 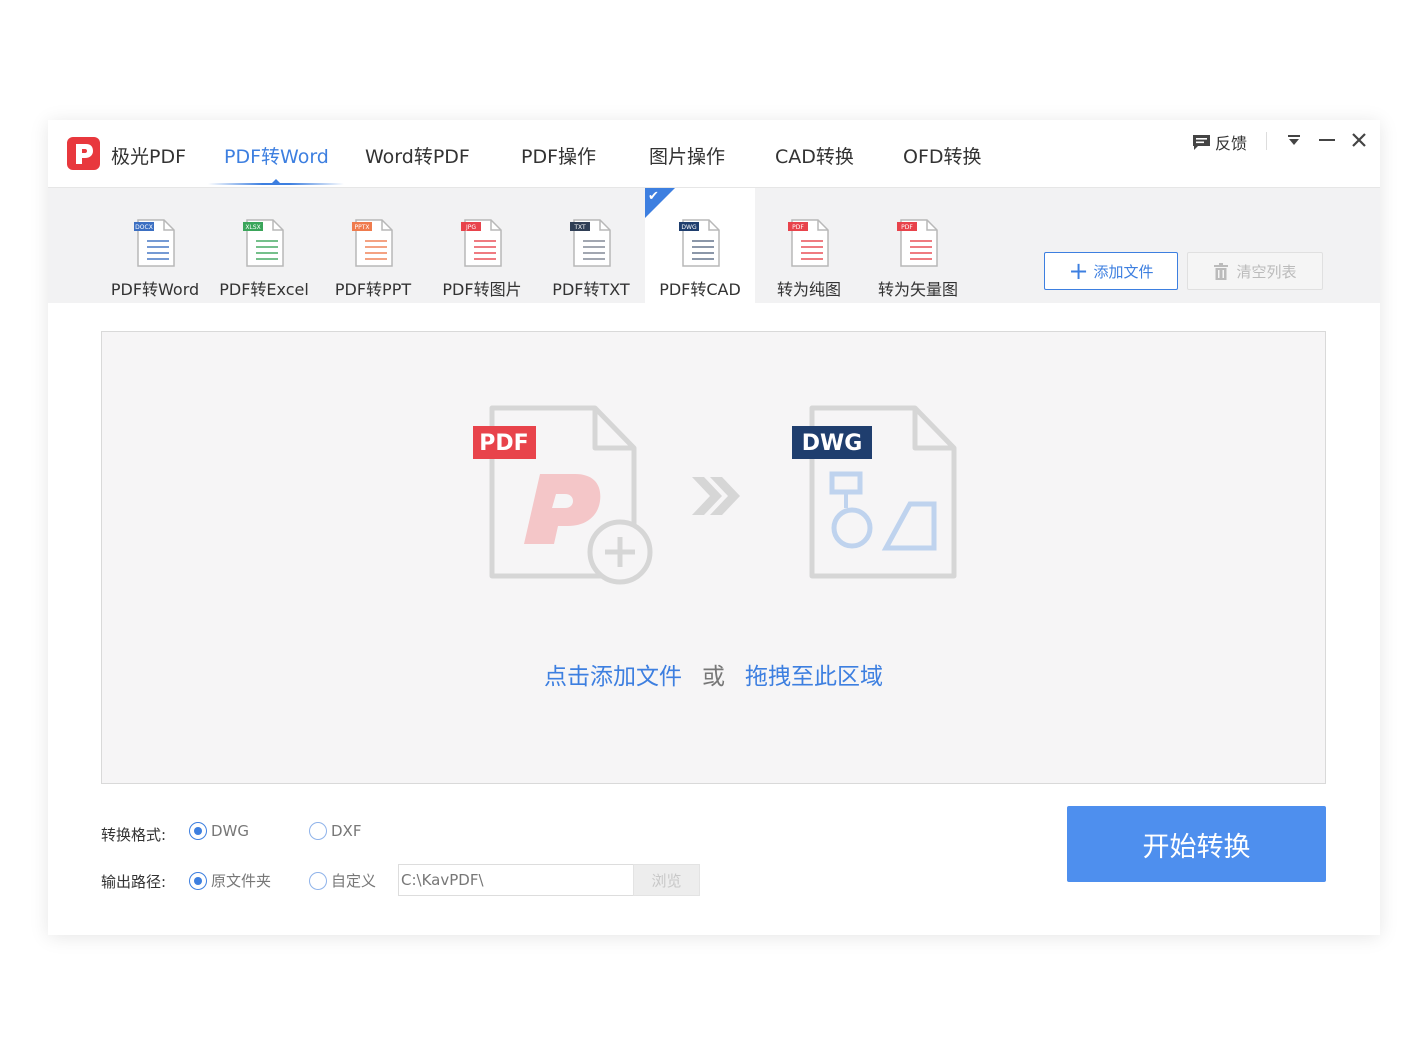 I want to click on tool-pdf-to-image: JPG PDF转图片, so click(x=482, y=245).